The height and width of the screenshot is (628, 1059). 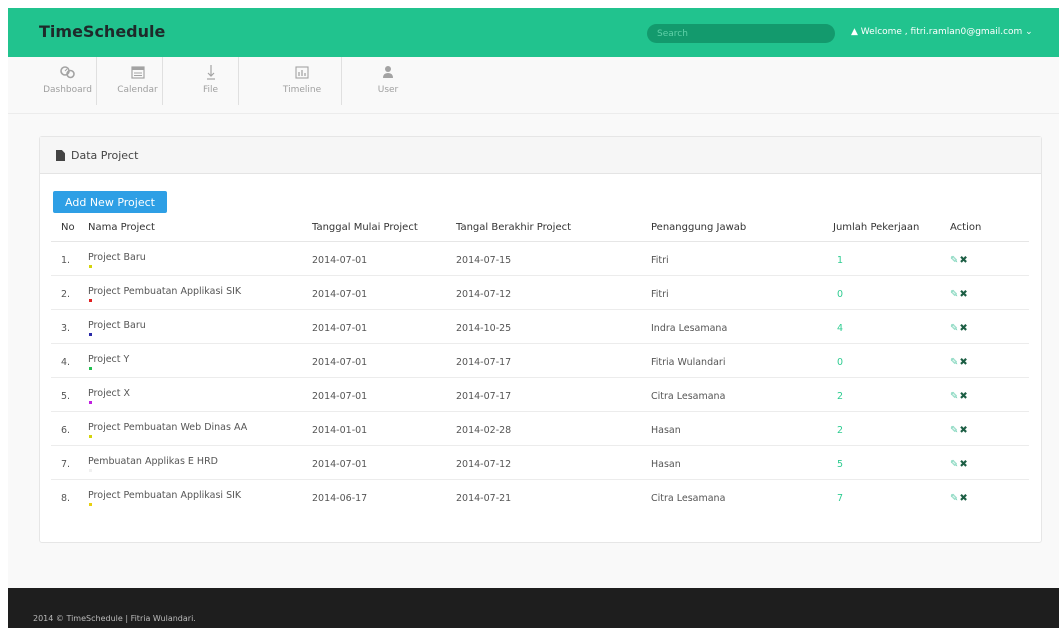 What do you see at coordinates (514, 227) in the screenshot?
I see `col-header-tanggal-berakhir: Tangal Berakhir Project` at bounding box center [514, 227].